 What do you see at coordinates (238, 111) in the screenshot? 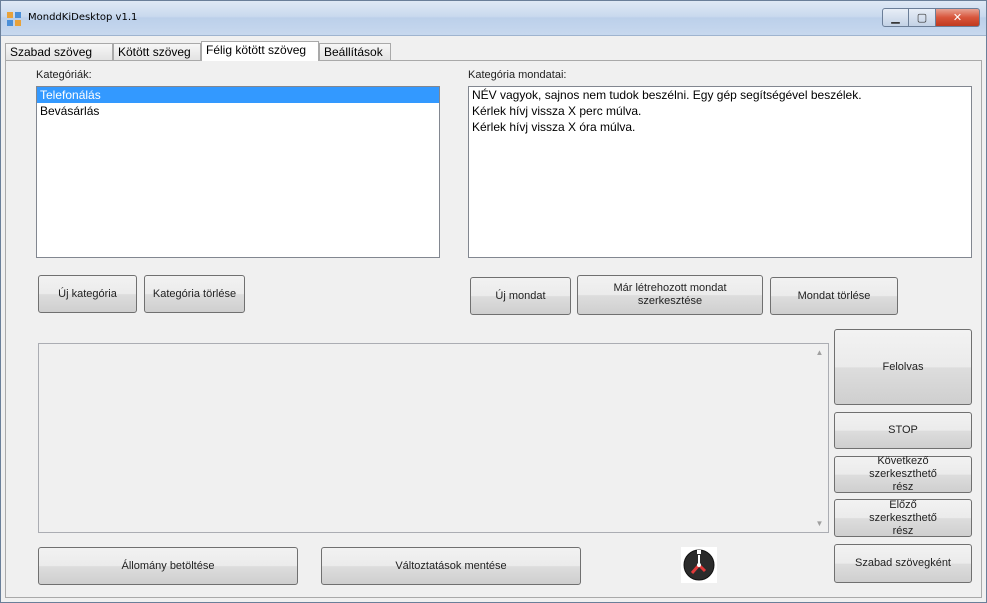
I see `category-item-bevasarlas: Bevásárlás` at bounding box center [238, 111].